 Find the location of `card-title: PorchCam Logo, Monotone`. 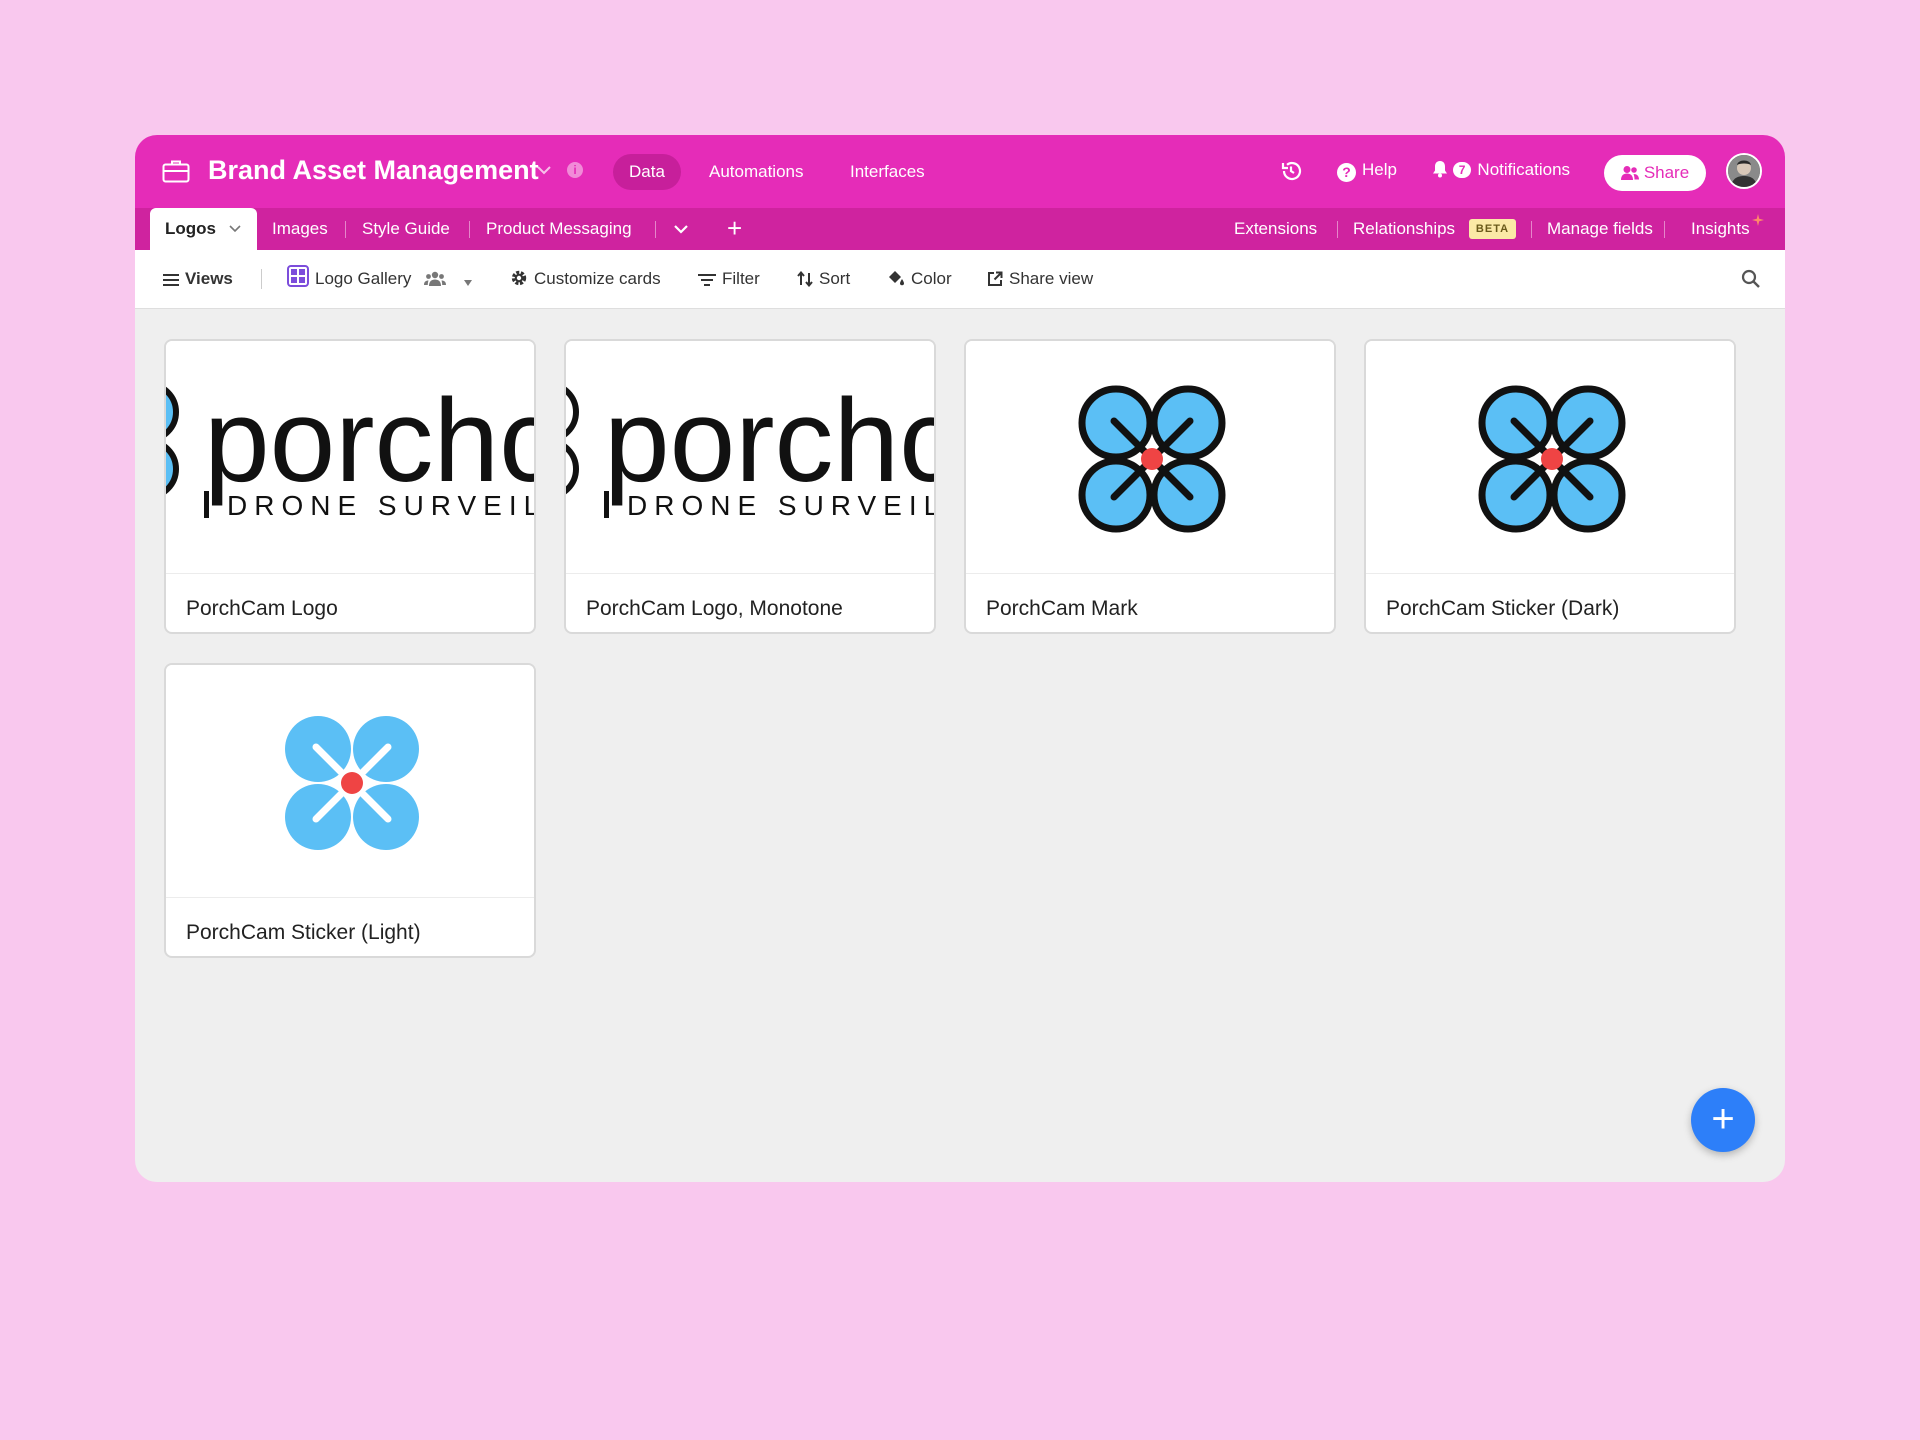

card-title: PorchCam Logo, Monotone is located at coordinates (714, 608).